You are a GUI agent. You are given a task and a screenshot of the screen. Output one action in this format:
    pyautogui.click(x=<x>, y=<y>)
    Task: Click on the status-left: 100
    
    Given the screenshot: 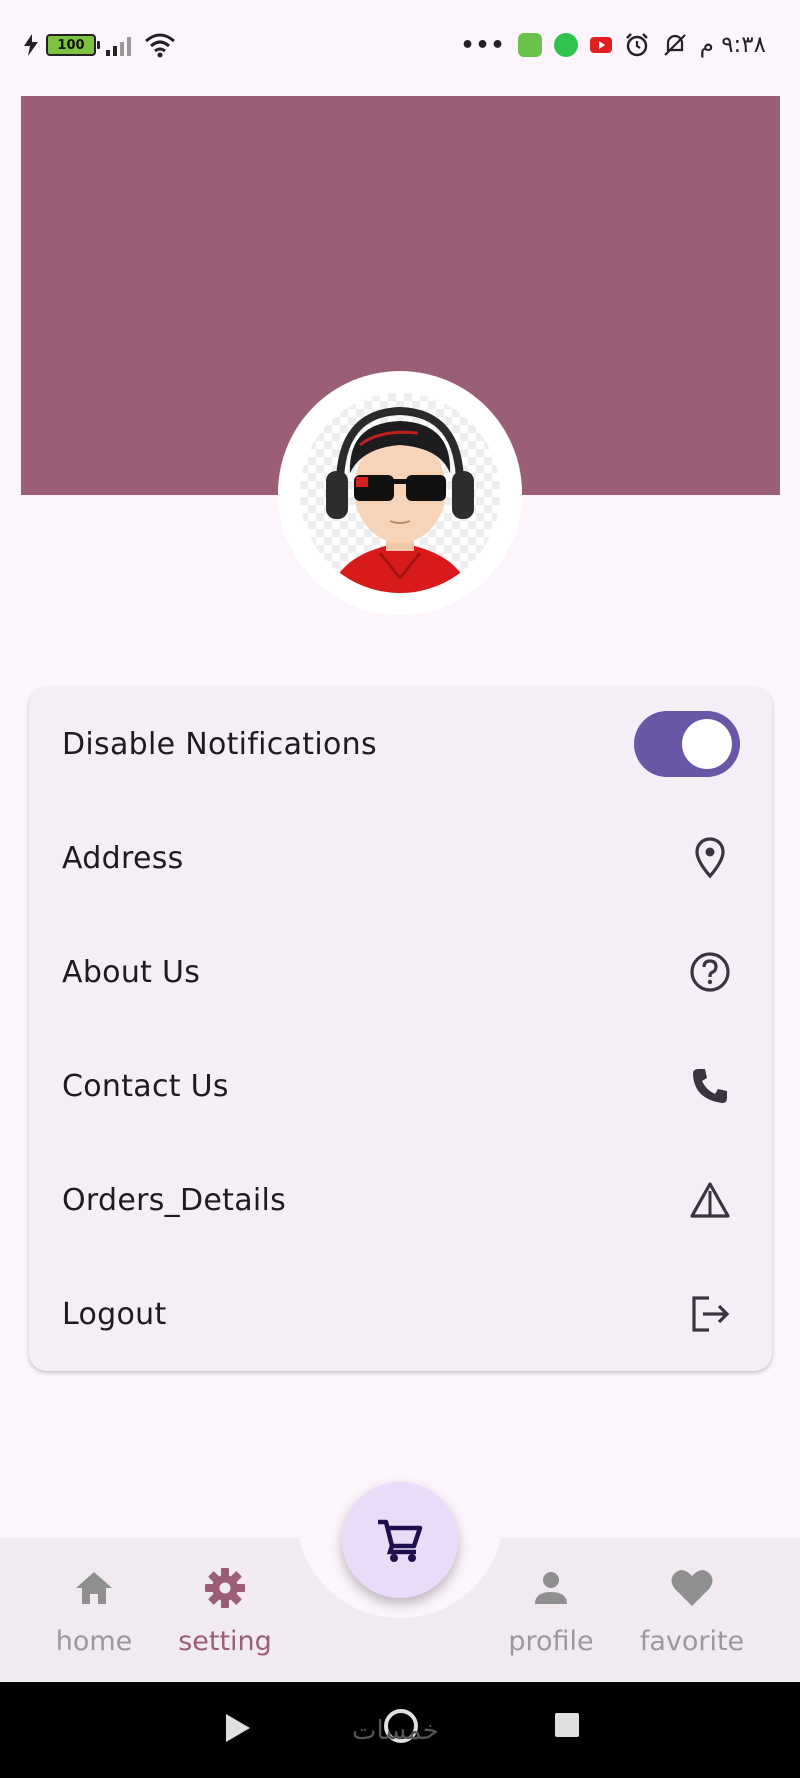 What is the action you would take?
    pyautogui.click(x=100, y=45)
    